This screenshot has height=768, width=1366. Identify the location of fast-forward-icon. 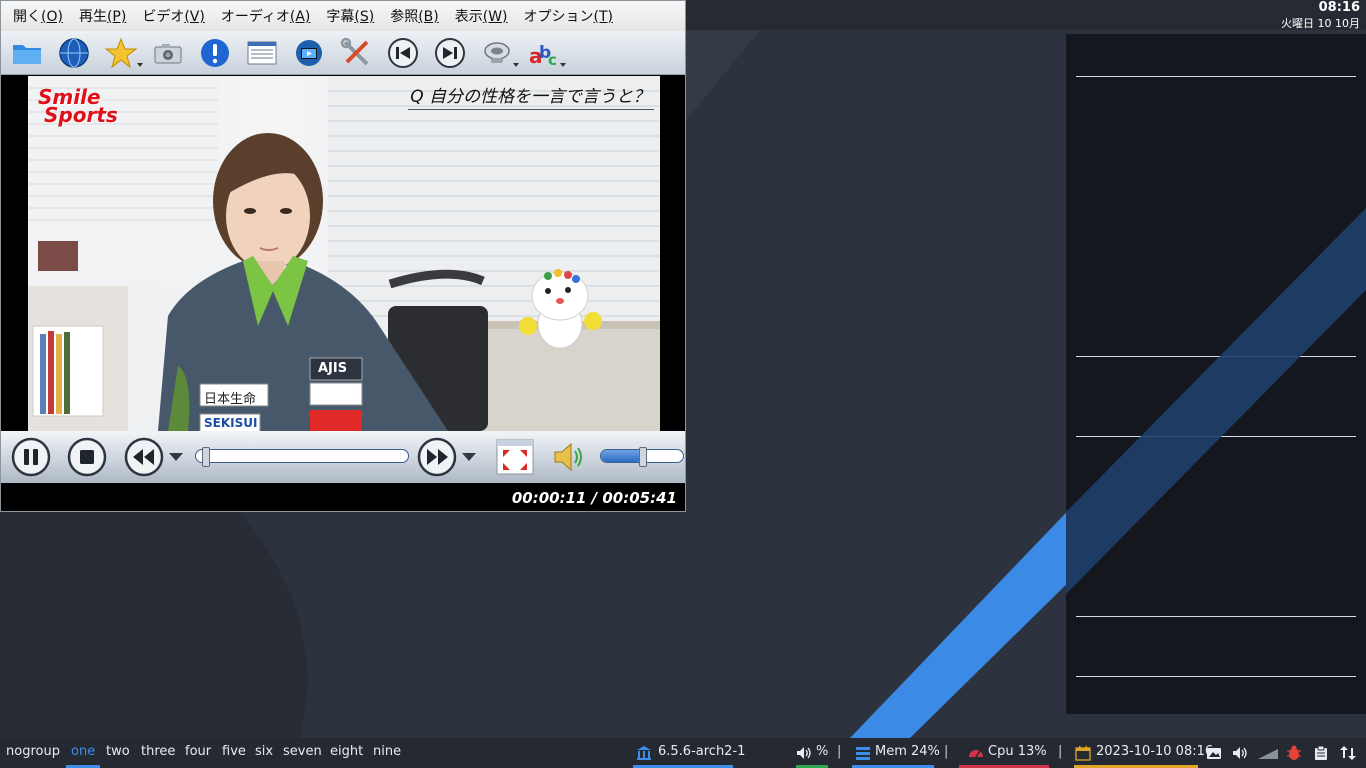
(437, 457).